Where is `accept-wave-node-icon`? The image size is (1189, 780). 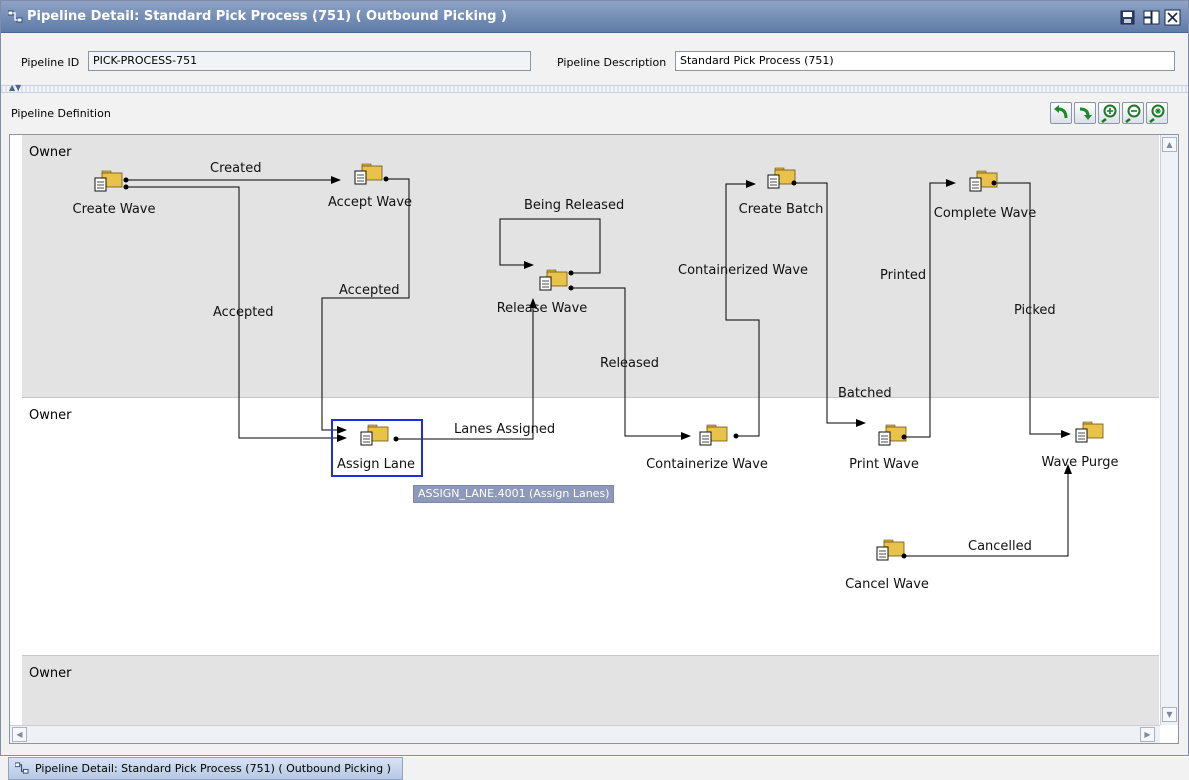 accept-wave-node-icon is located at coordinates (368, 174).